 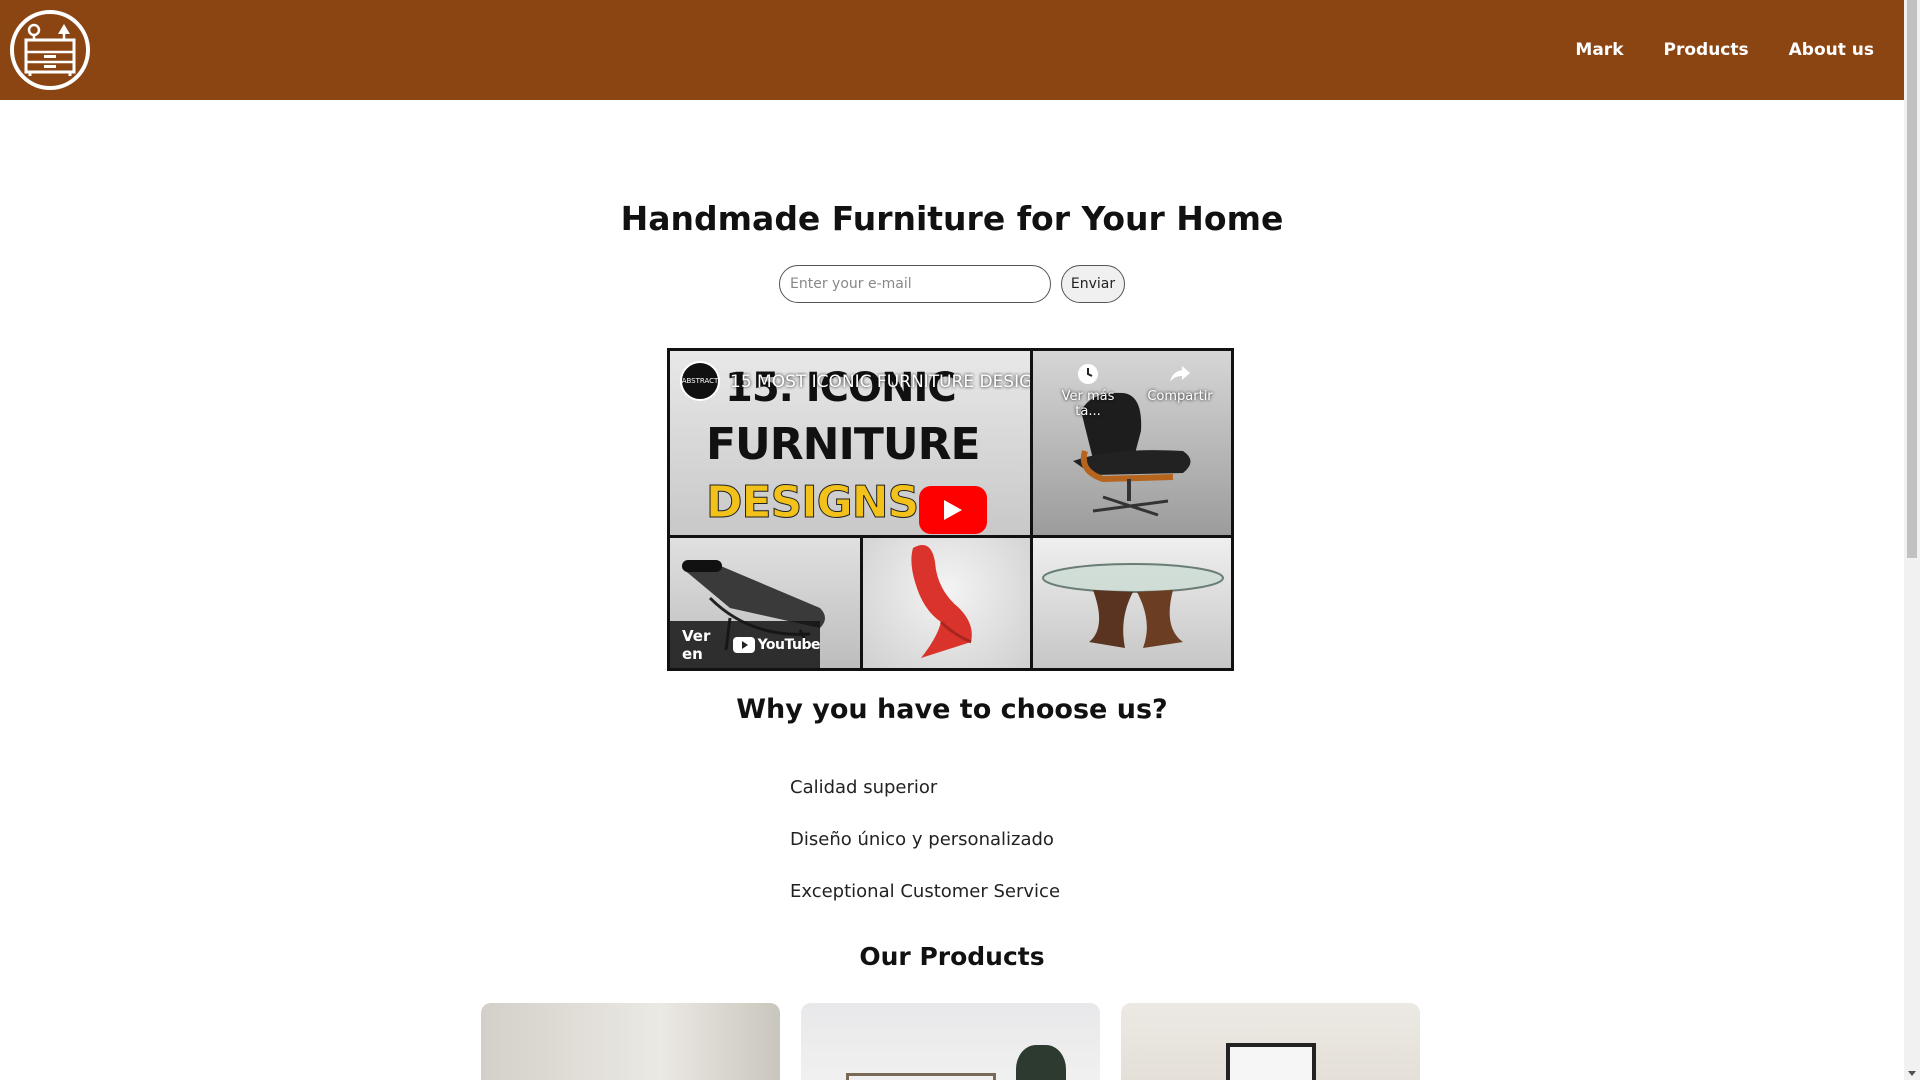 What do you see at coordinates (1041, 1062) in the screenshot?
I see `card-plant` at bounding box center [1041, 1062].